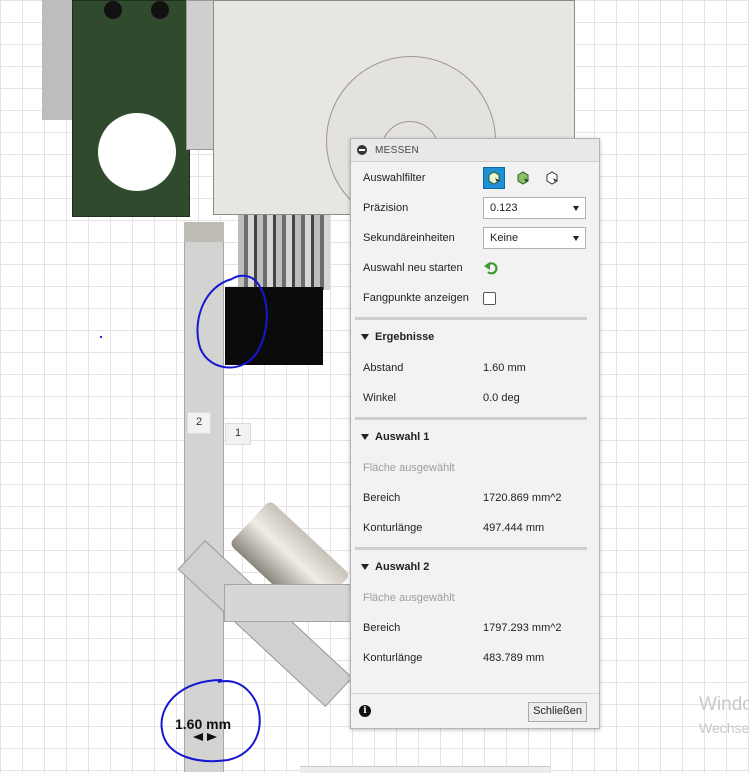 The height and width of the screenshot is (773, 749). I want to click on panel-title: MESSEN, so click(397, 150).